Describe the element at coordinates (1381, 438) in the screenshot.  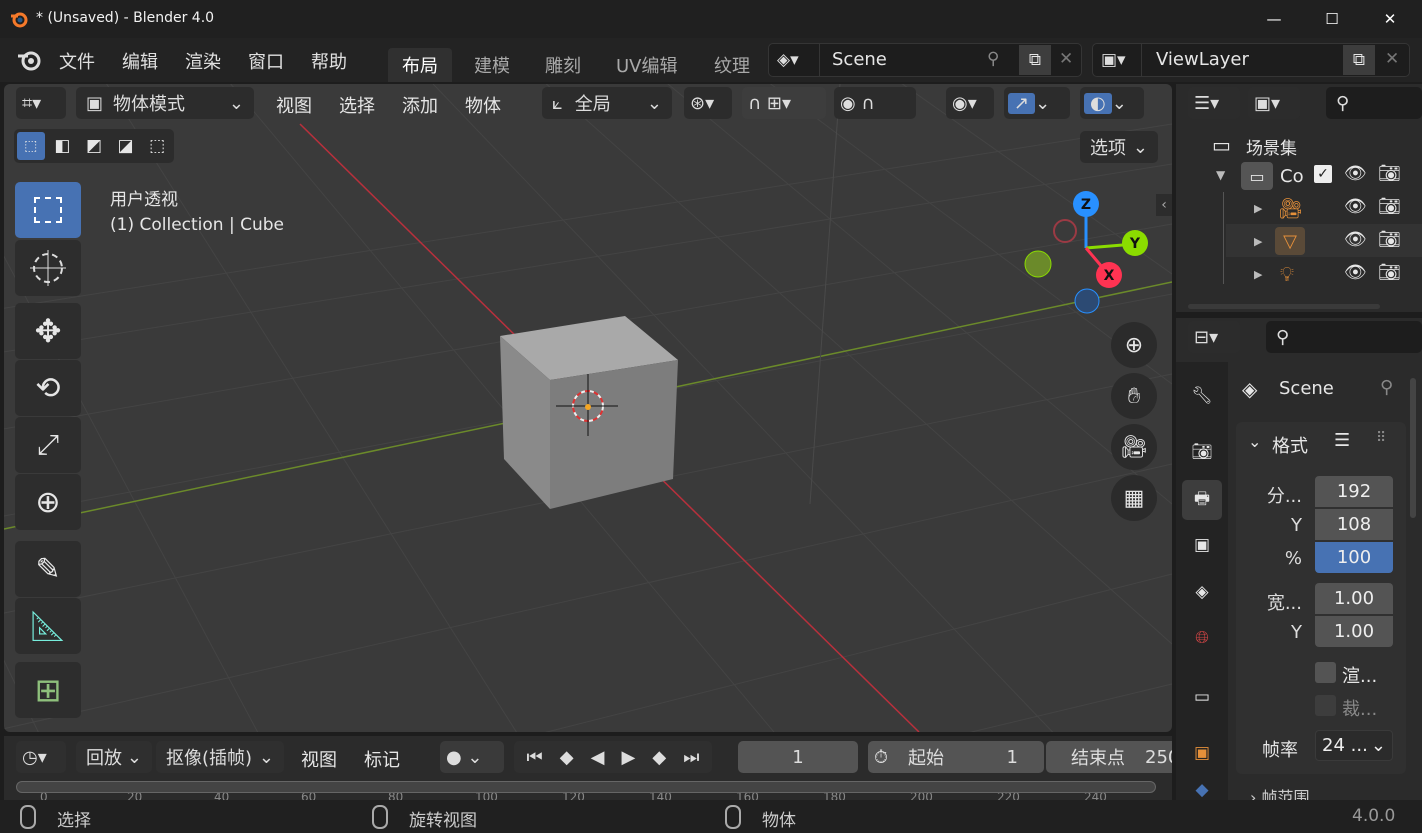
I see `drag-handle-icon: ⠿` at that location.